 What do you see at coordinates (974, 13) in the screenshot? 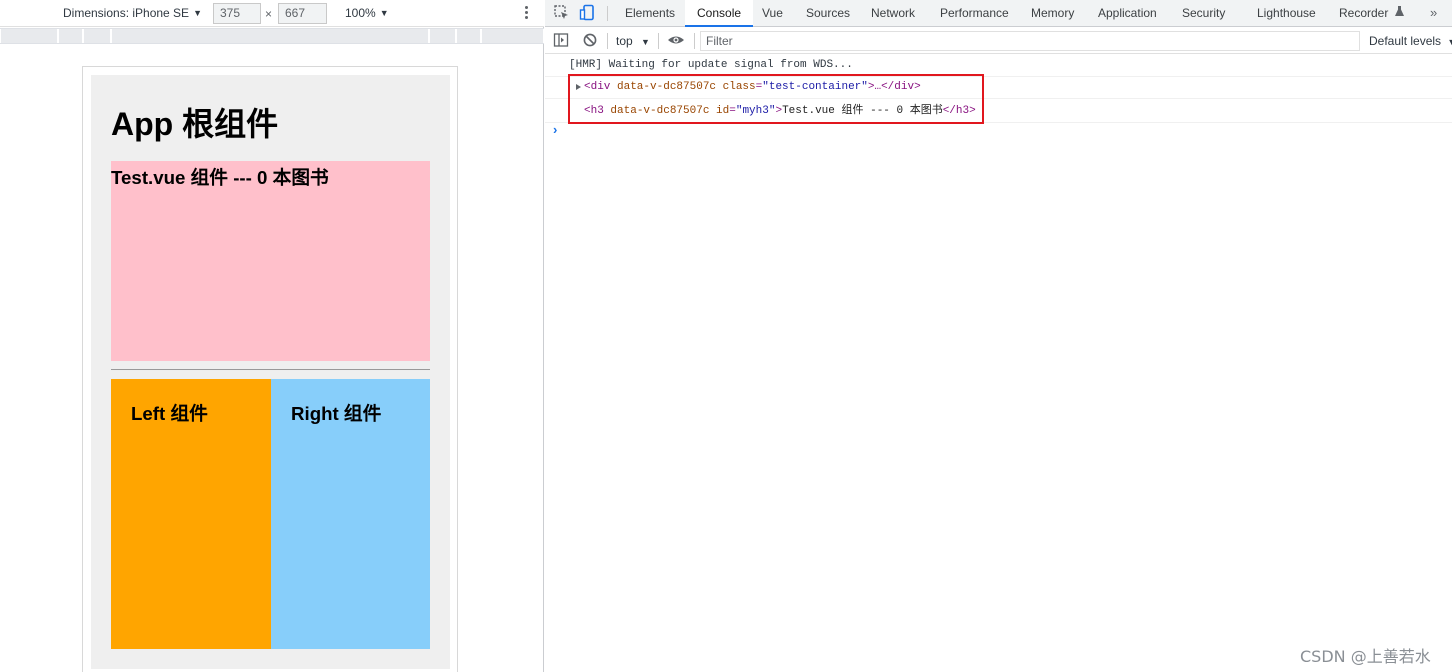
I see `tab-performance: Performance` at bounding box center [974, 13].